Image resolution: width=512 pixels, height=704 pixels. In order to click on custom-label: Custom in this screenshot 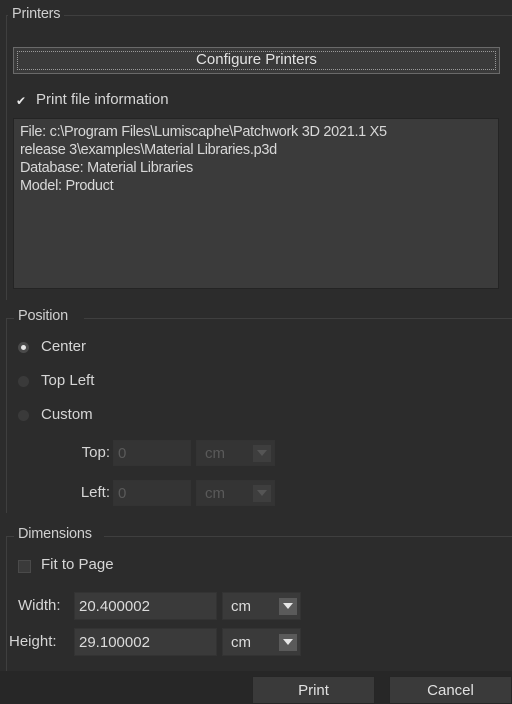, I will do `click(67, 414)`.